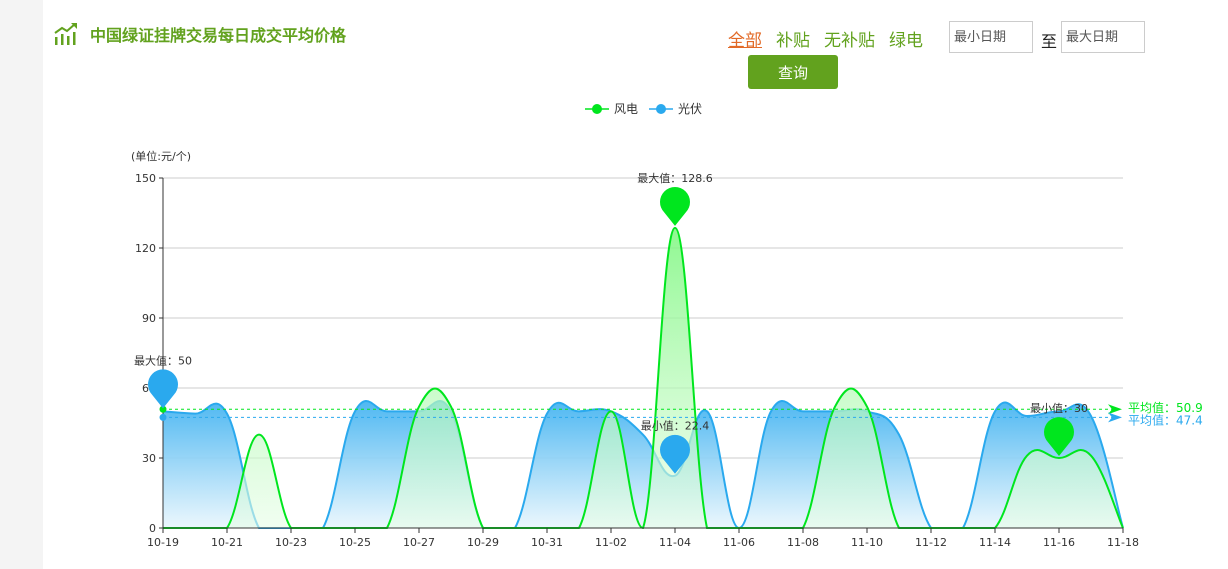 This screenshot has width=1228, height=569. Describe the element at coordinates (690, 109) in the screenshot. I see `solar-legend-label: 光伏` at that location.